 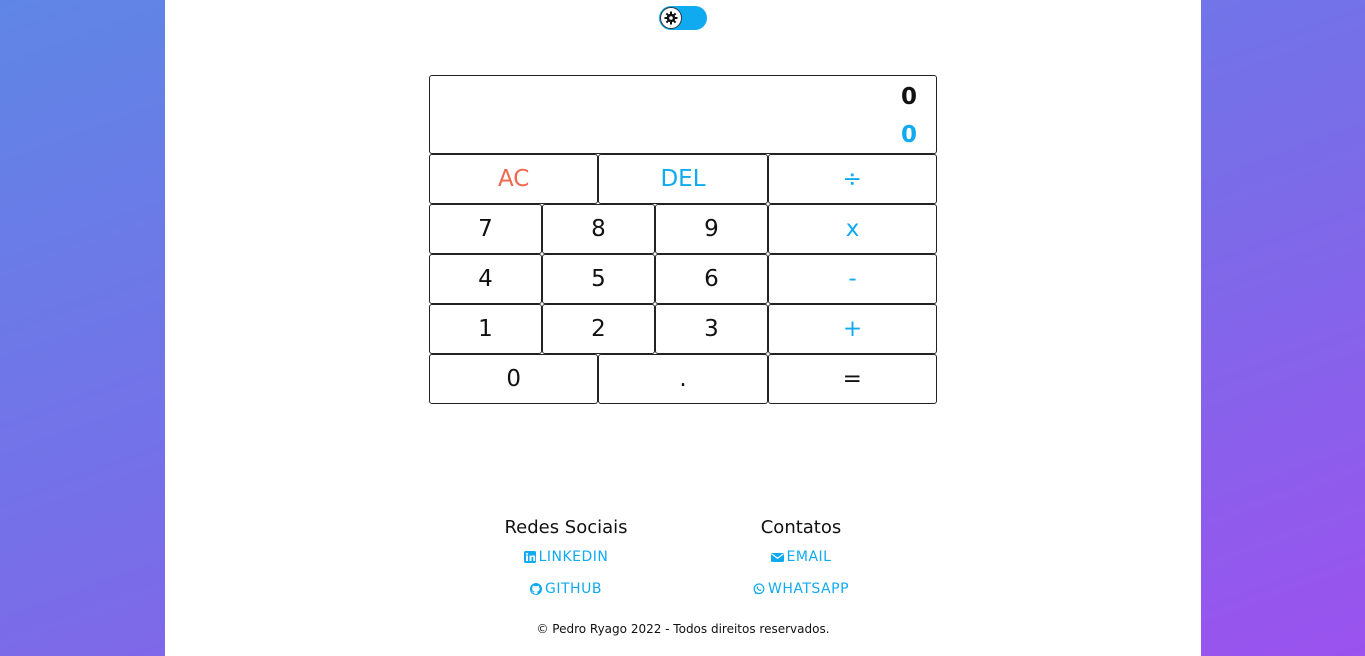 What do you see at coordinates (514, 179) in the screenshot?
I see `all-clear-button: AC` at bounding box center [514, 179].